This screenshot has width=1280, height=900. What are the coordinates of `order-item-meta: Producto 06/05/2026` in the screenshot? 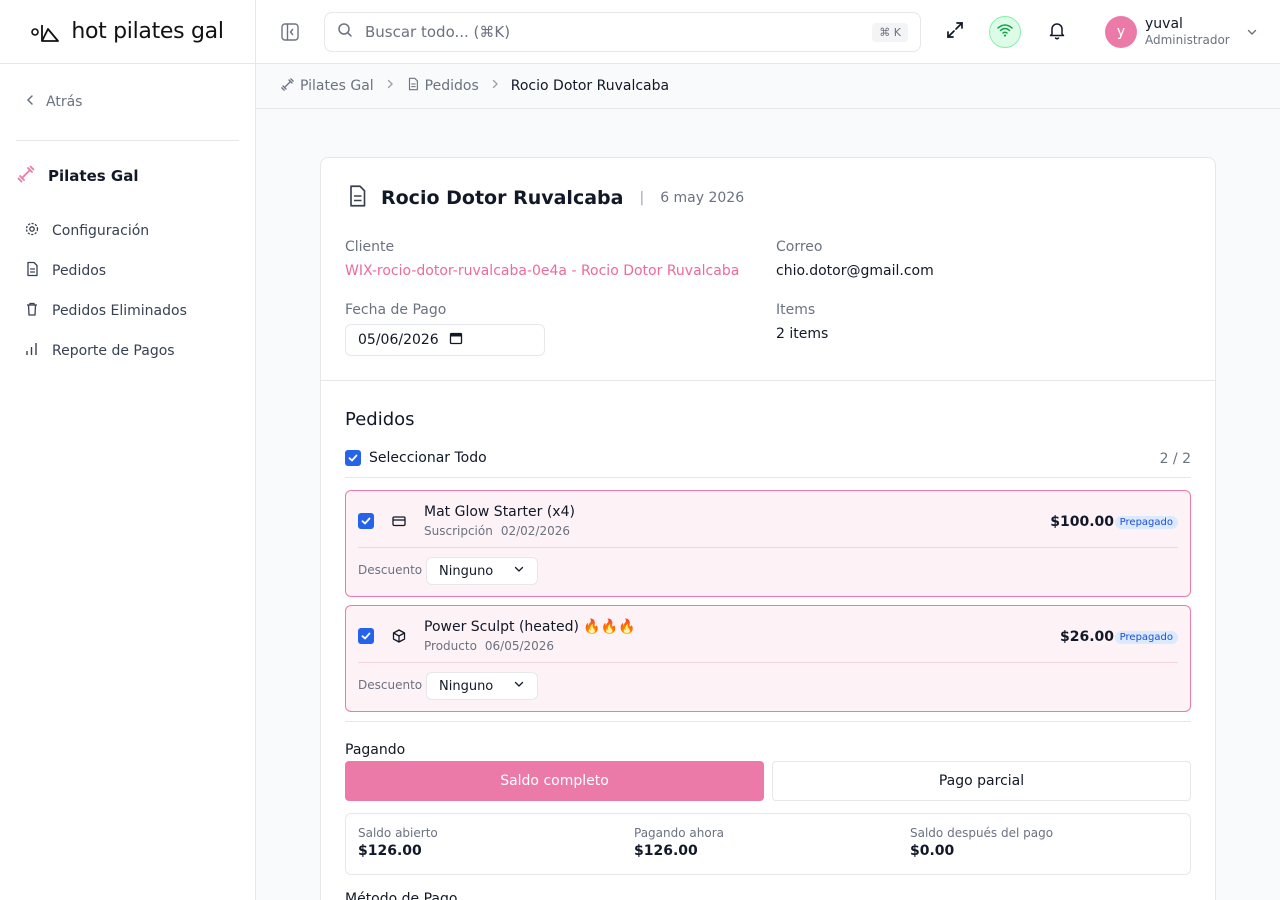 It's located at (489, 646).